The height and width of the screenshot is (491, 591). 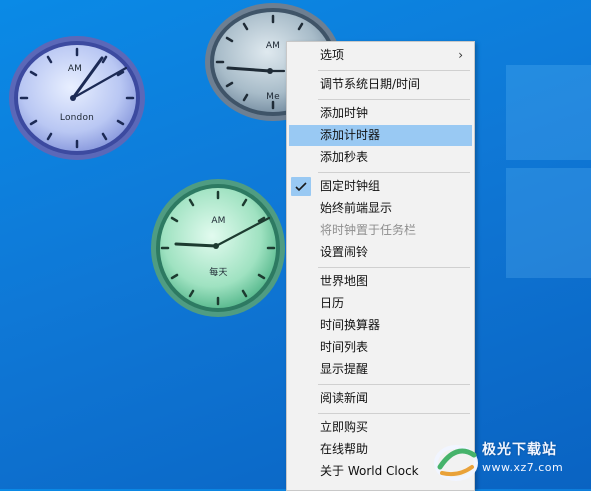 I want to click on menu-item-label: 固定时钟组, so click(x=350, y=186).